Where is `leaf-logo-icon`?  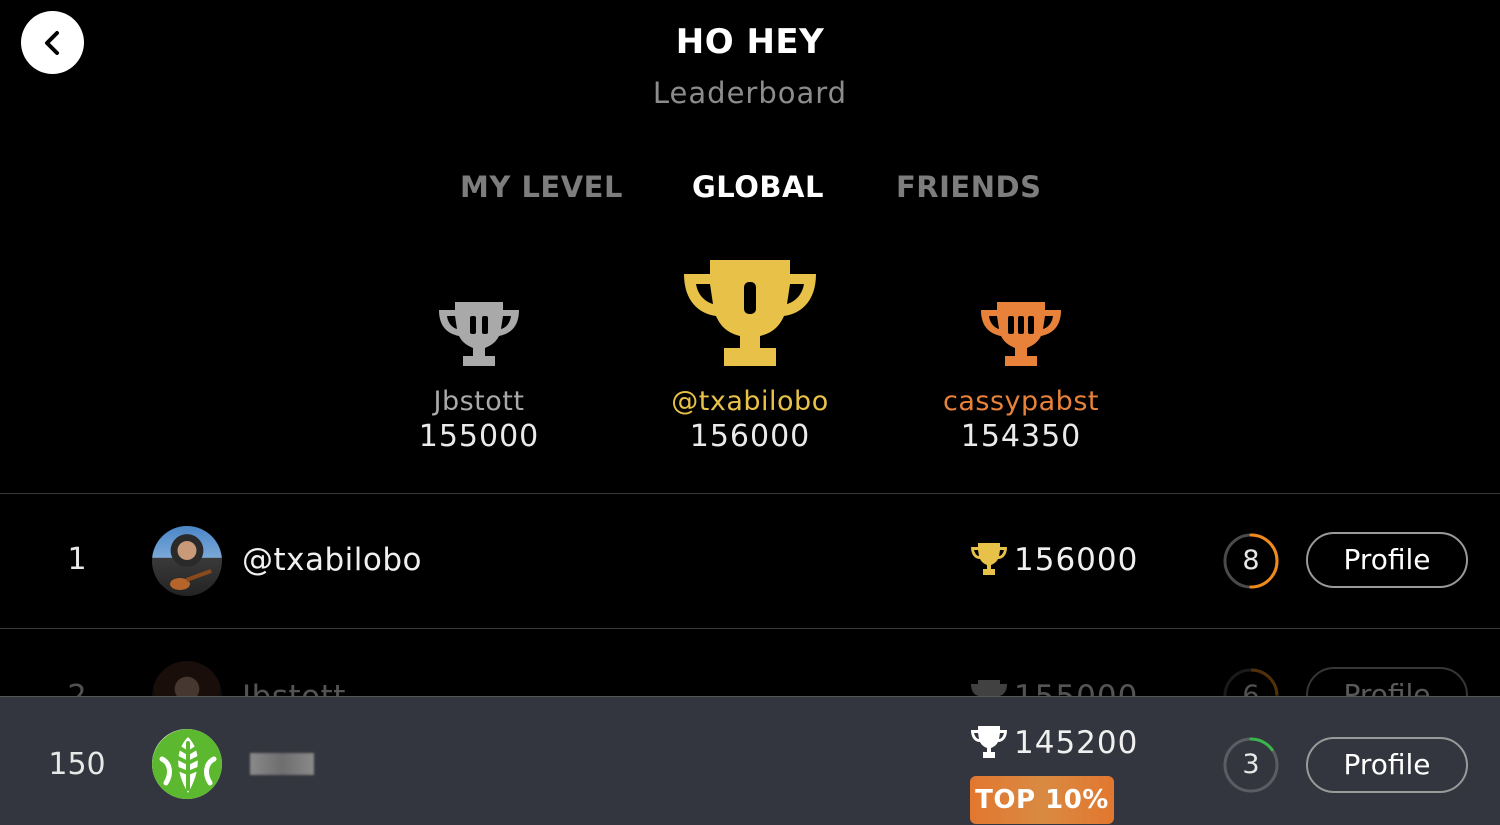 leaf-logo-icon is located at coordinates (187, 764).